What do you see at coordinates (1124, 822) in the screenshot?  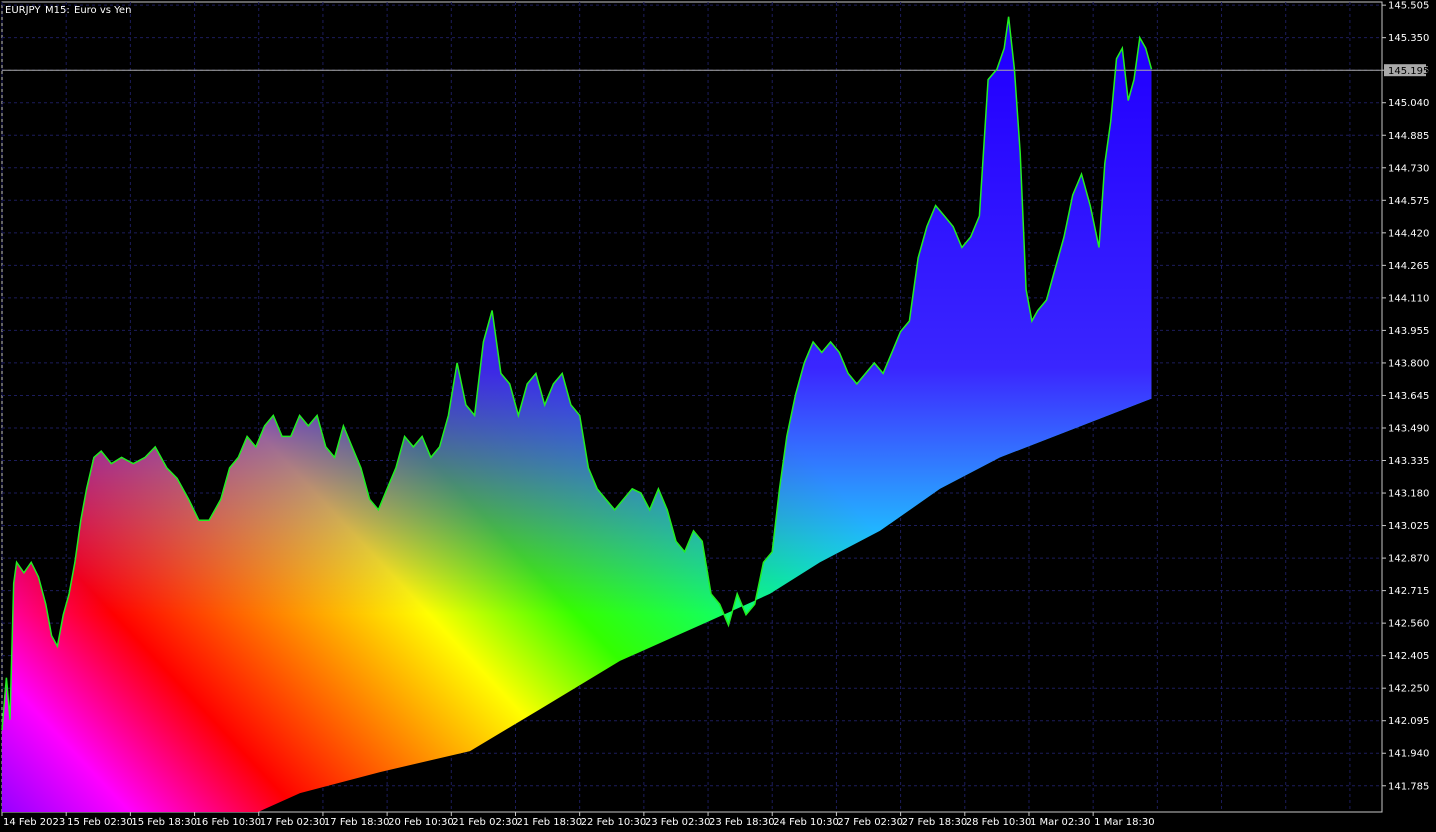 I see `x-tick-label: 1 Mar 18:30` at bounding box center [1124, 822].